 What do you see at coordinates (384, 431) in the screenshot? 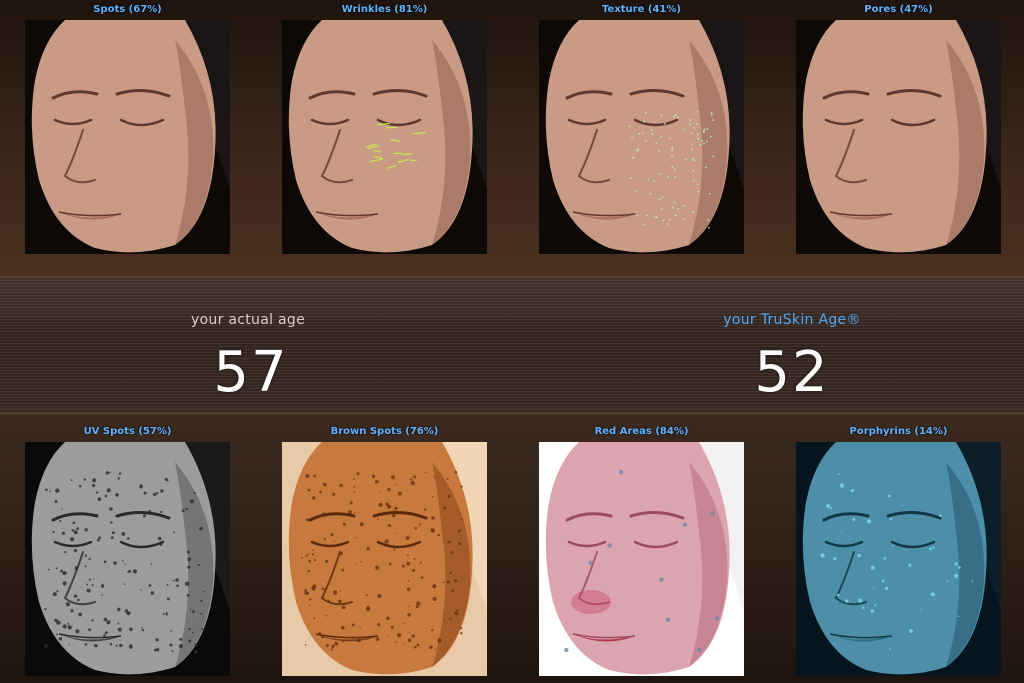
I see `panel-label: Brown Spots (76%)` at bounding box center [384, 431].